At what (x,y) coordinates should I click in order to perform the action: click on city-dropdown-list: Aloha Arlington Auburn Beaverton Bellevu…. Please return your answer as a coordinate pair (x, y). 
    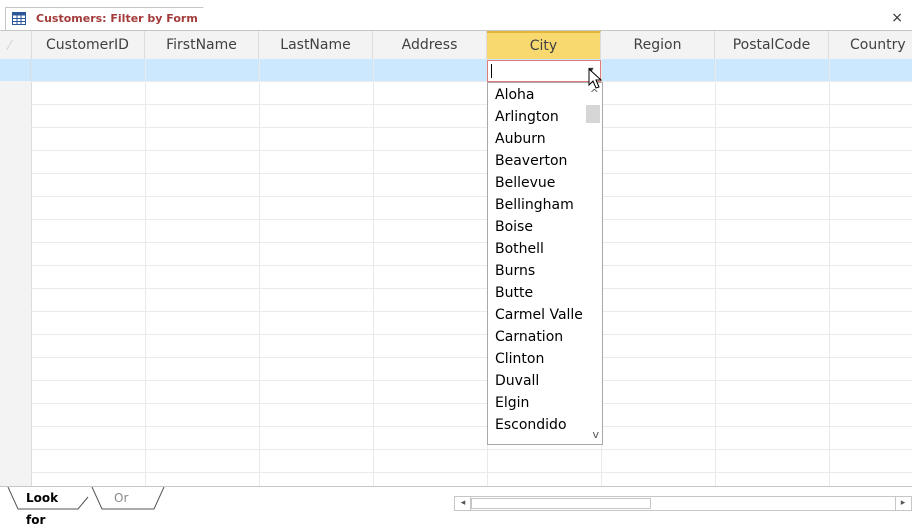
    Looking at the image, I should click on (545, 263).